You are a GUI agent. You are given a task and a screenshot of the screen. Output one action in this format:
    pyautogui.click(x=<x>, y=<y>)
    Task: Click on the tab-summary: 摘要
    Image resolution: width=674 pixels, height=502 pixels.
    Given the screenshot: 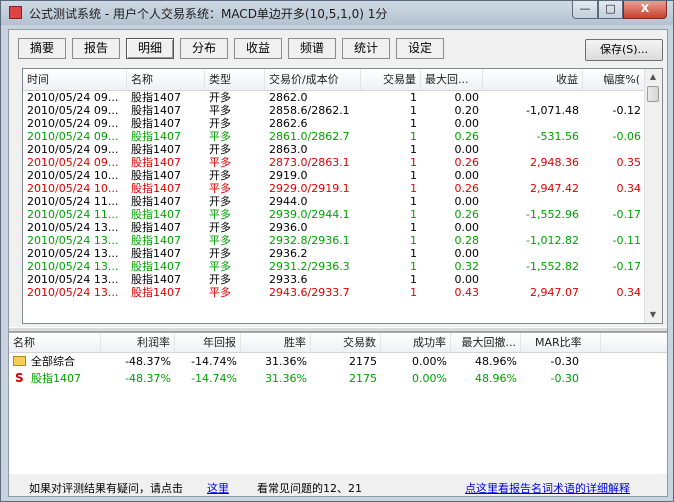 What is the action you would take?
    pyautogui.click(x=42, y=48)
    